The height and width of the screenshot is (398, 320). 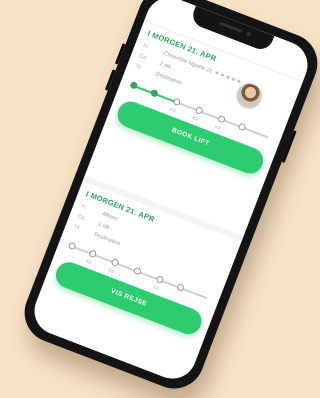 What do you see at coordinates (230, 27) in the screenshot?
I see `speaker` at bounding box center [230, 27].